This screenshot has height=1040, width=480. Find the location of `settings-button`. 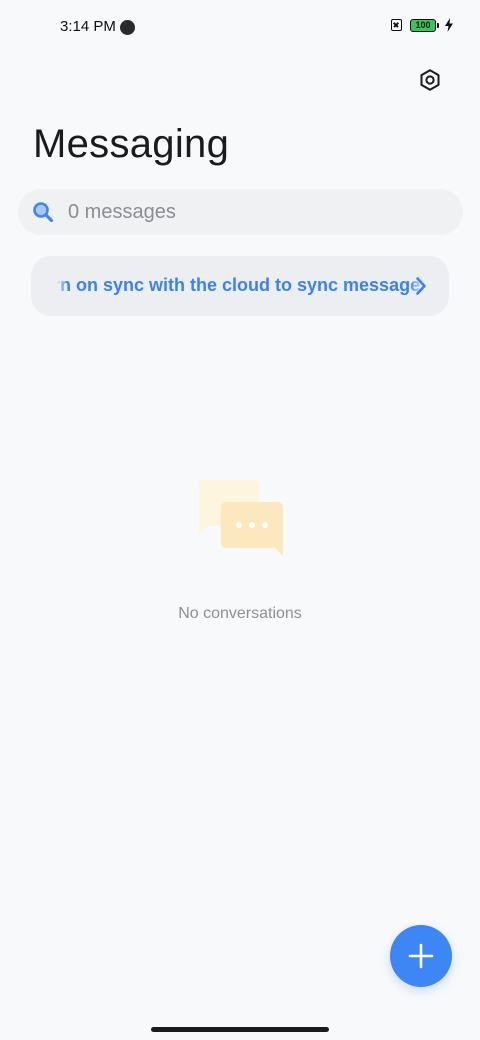

settings-button is located at coordinates (430, 80).